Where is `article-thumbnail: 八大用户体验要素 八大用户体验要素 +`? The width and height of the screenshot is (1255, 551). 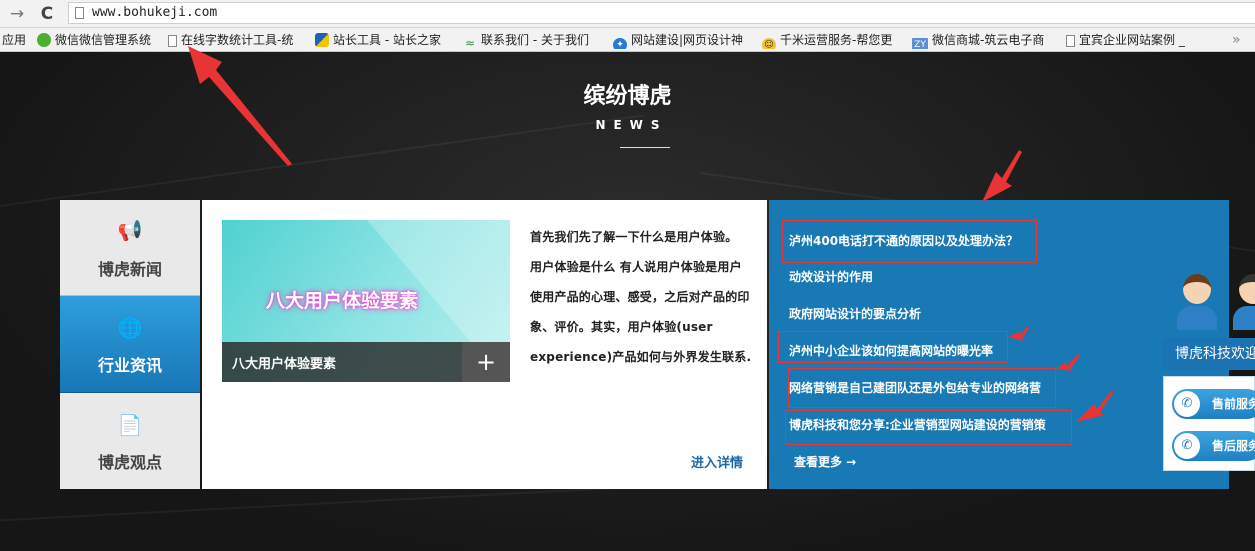
article-thumbnail: 八大用户体验要素 八大用户体验要素 + is located at coordinates (366, 301).